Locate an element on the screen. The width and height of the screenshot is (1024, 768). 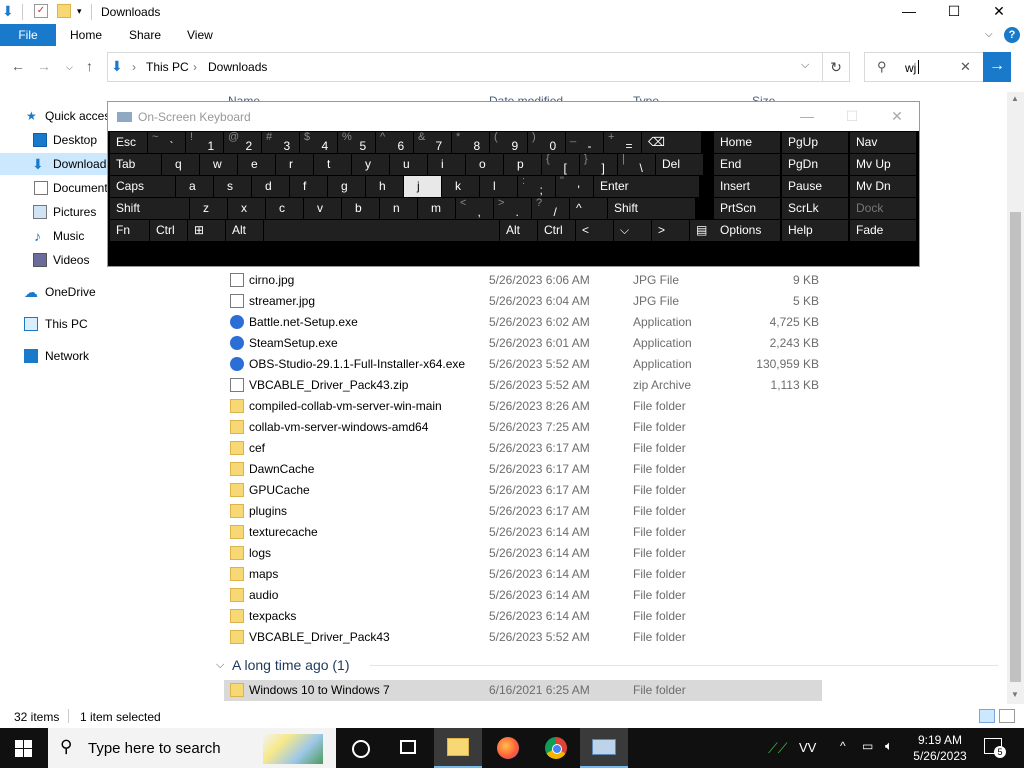
tab-home: Home is located at coordinates (86, 35).